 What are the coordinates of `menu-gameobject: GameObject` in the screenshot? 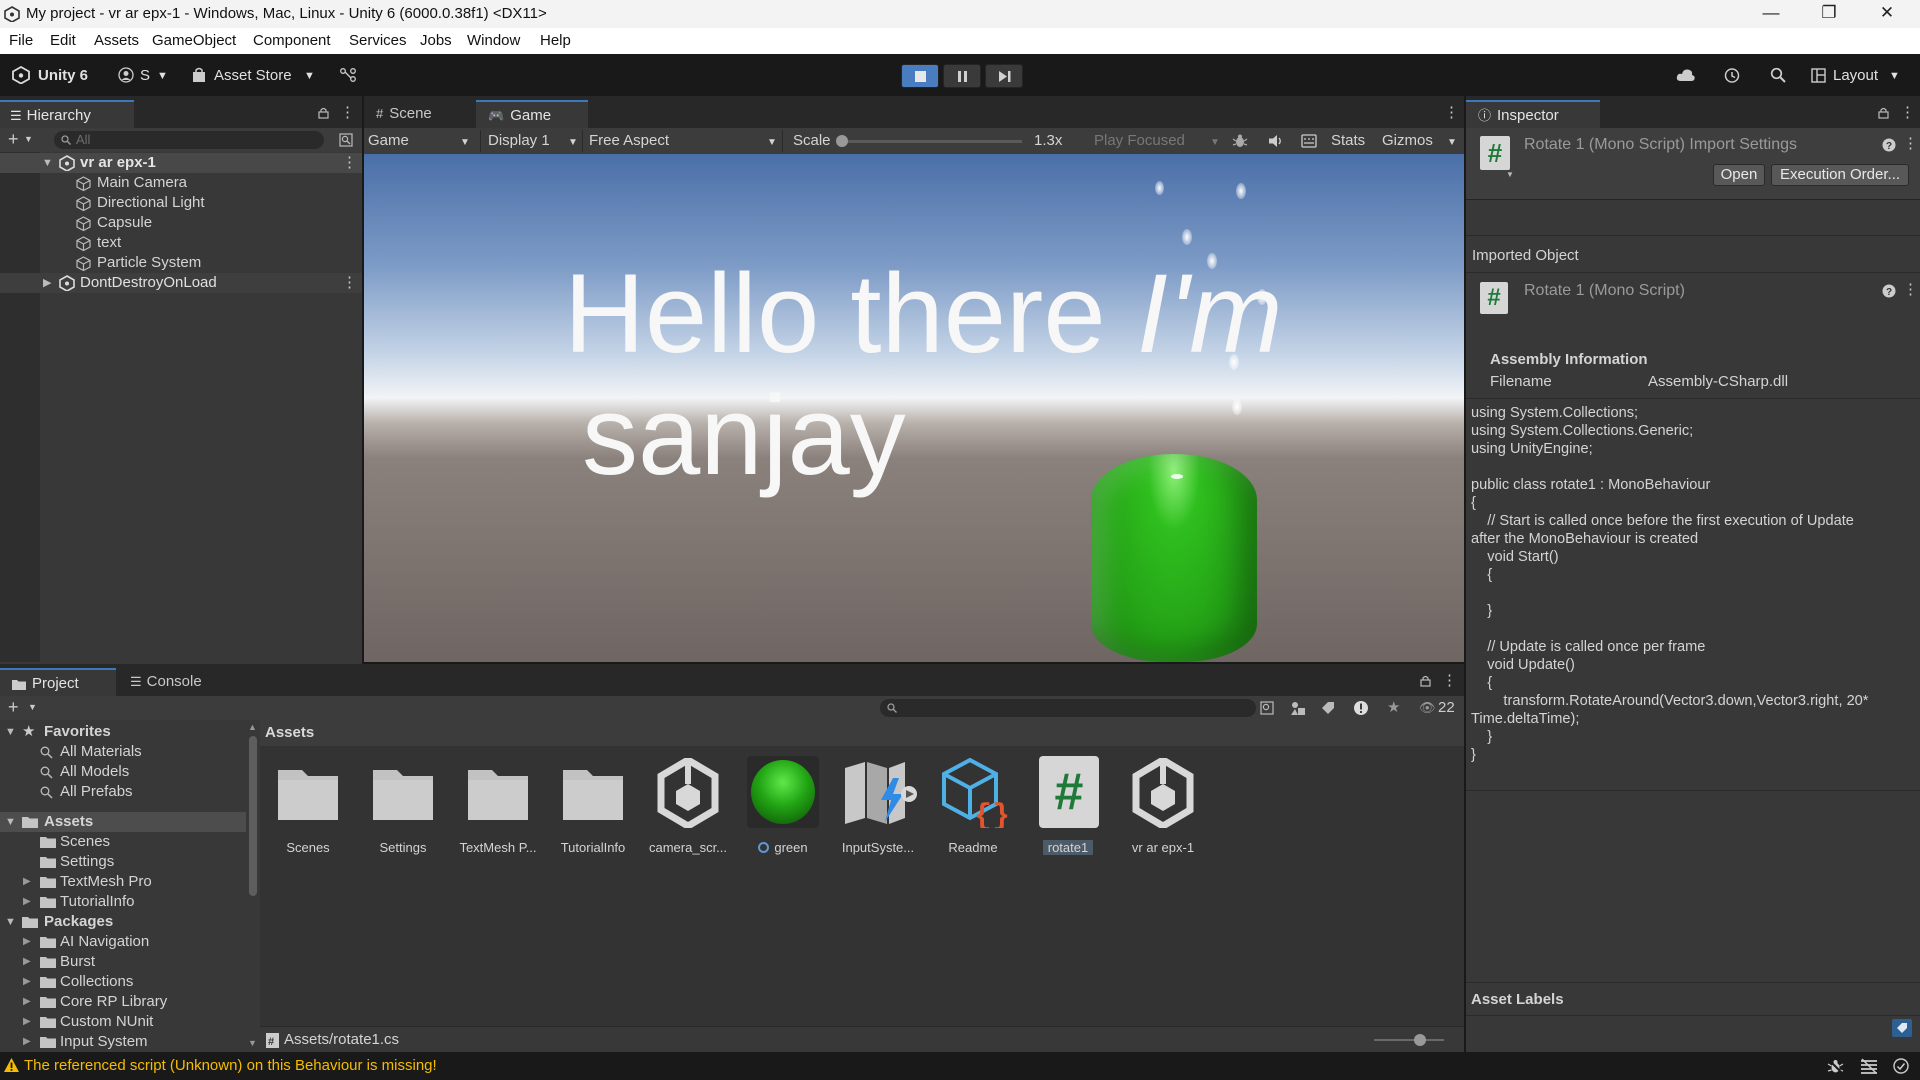 It's located at (194, 40).